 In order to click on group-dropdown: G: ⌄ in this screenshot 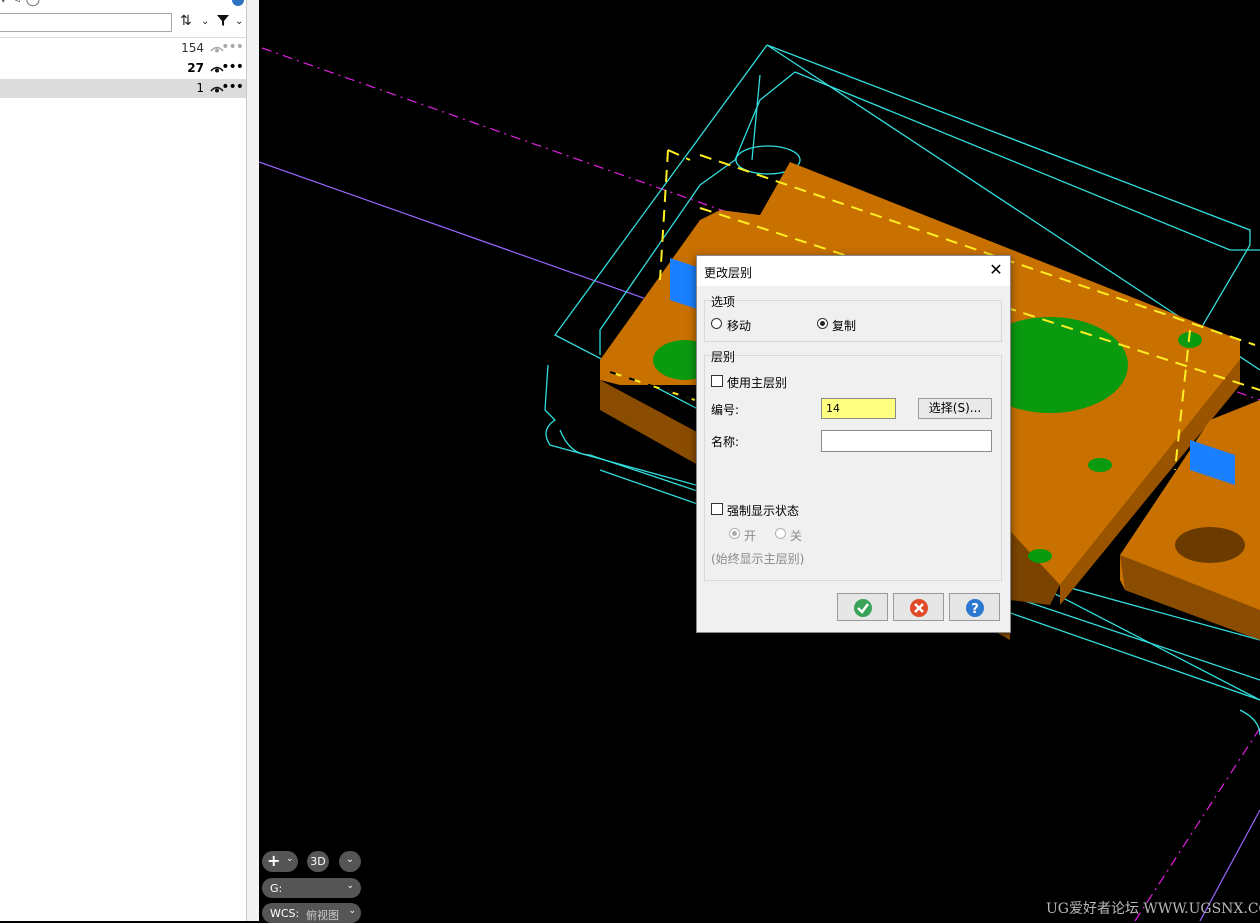, I will do `click(311, 888)`.